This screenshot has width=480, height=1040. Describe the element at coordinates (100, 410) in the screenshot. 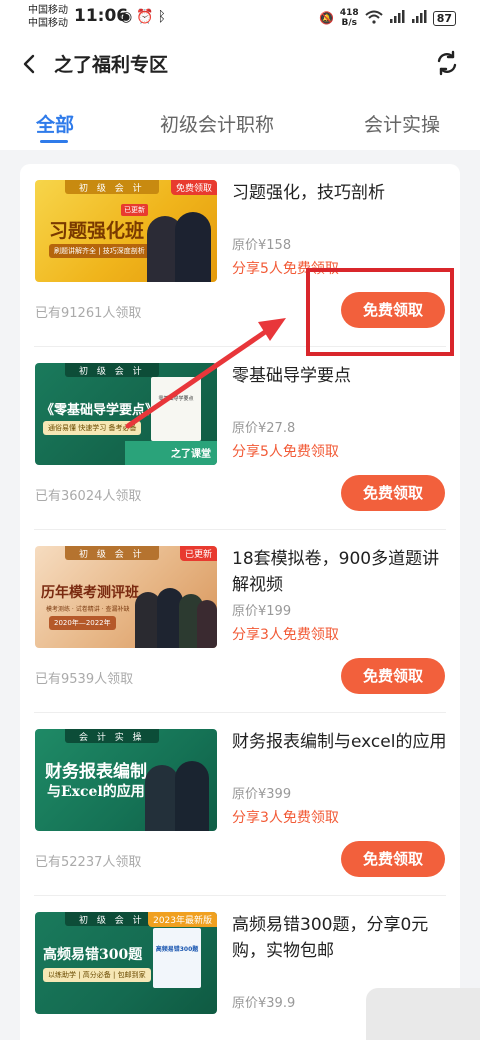

I see `thumb-heading: 《零基础导学要点》` at that location.